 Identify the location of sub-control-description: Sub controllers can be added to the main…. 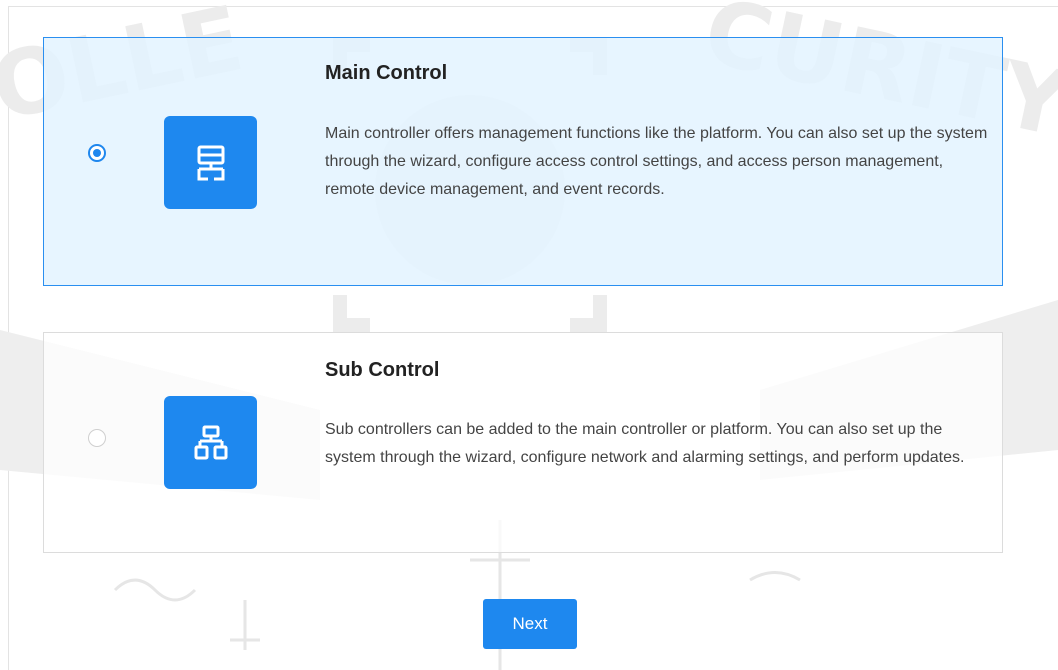
(645, 443).